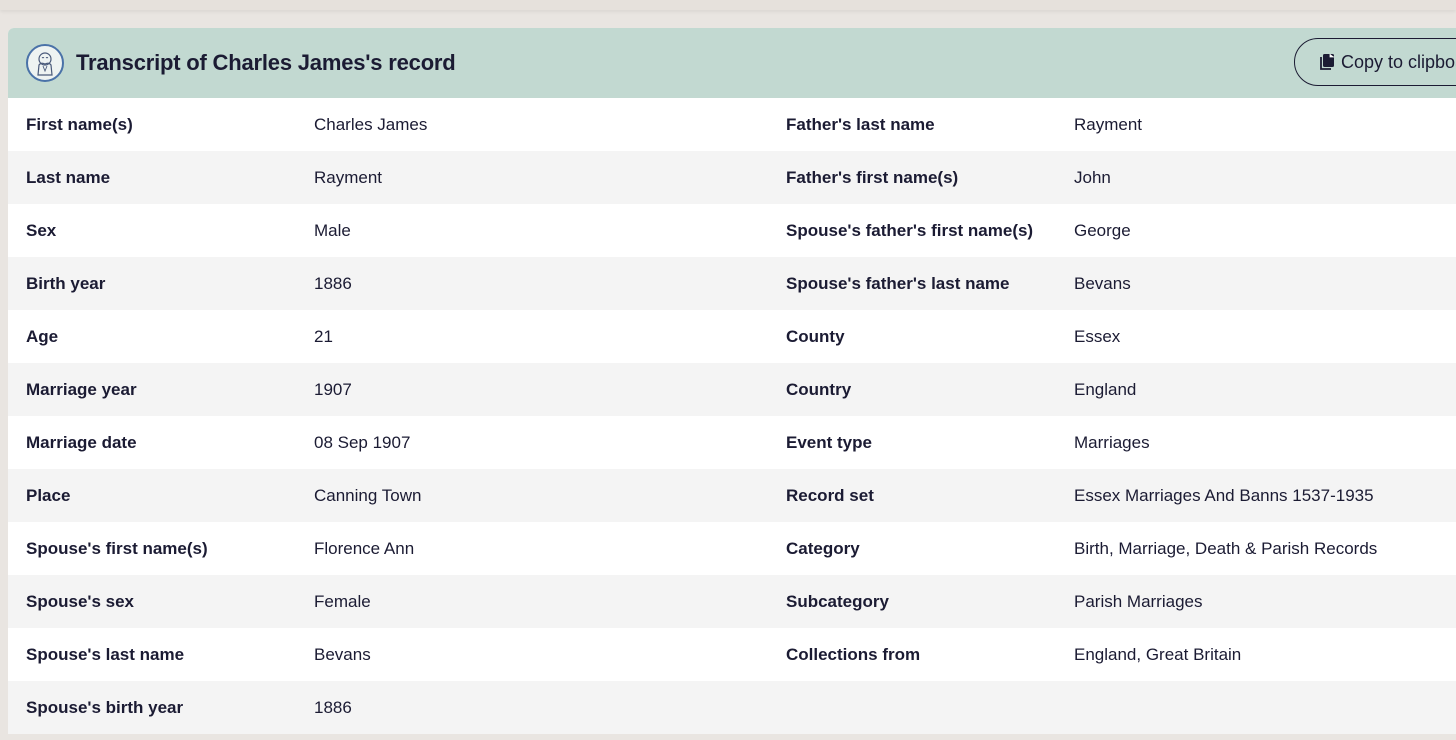 This screenshot has height=740, width=1456. What do you see at coordinates (105, 654) in the screenshot?
I see `field-label: Spouse's last name` at bounding box center [105, 654].